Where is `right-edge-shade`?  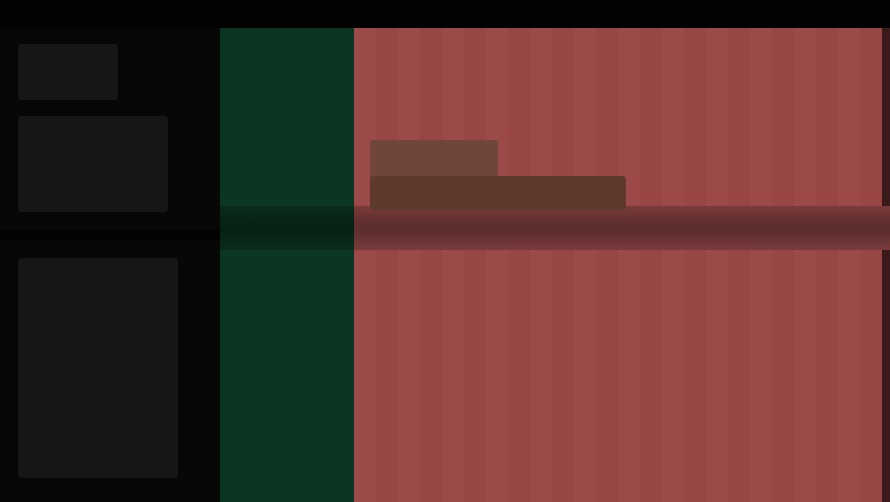 right-edge-shade is located at coordinates (886, 265).